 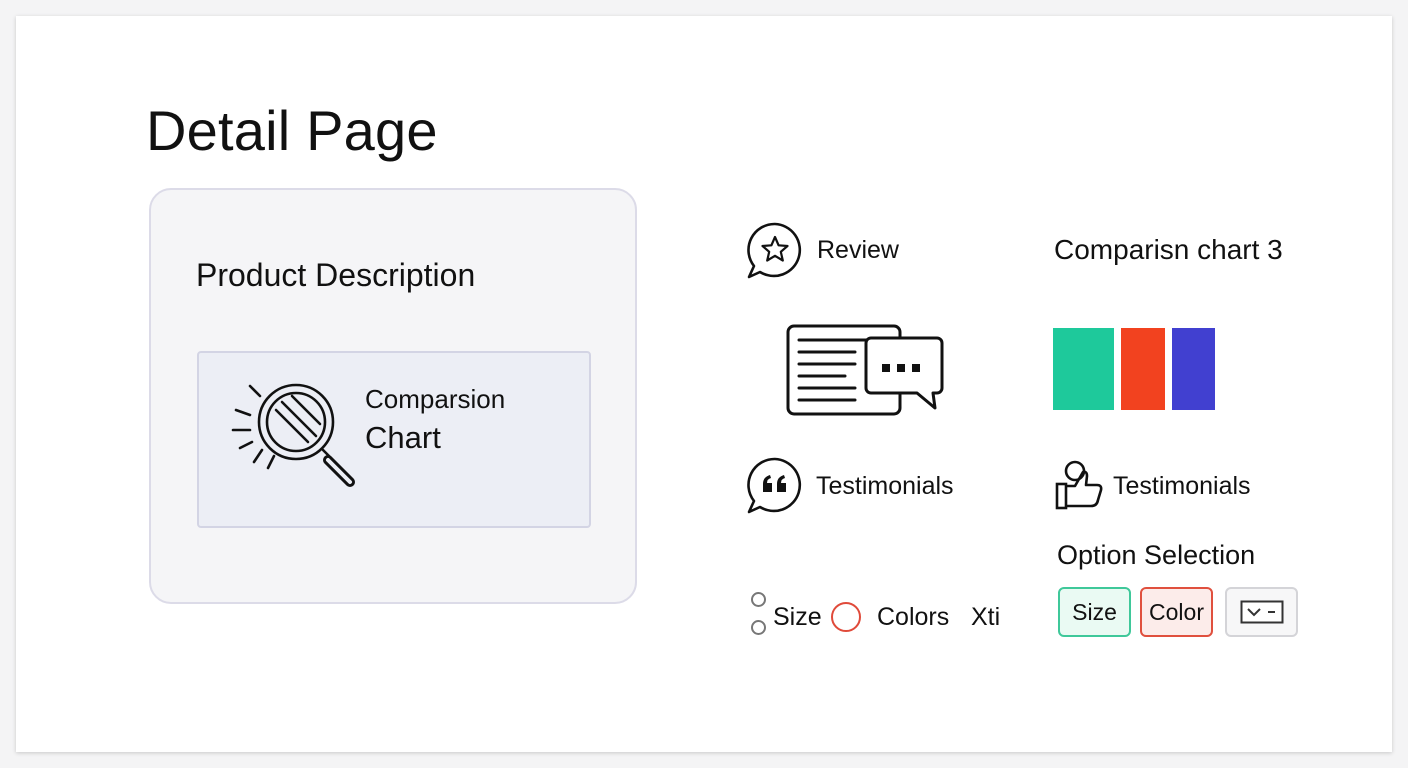 What do you see at coordinates (292, 130) in the screenshot?
I see `page-title: Detail Page` at bounding box center [292, 130].